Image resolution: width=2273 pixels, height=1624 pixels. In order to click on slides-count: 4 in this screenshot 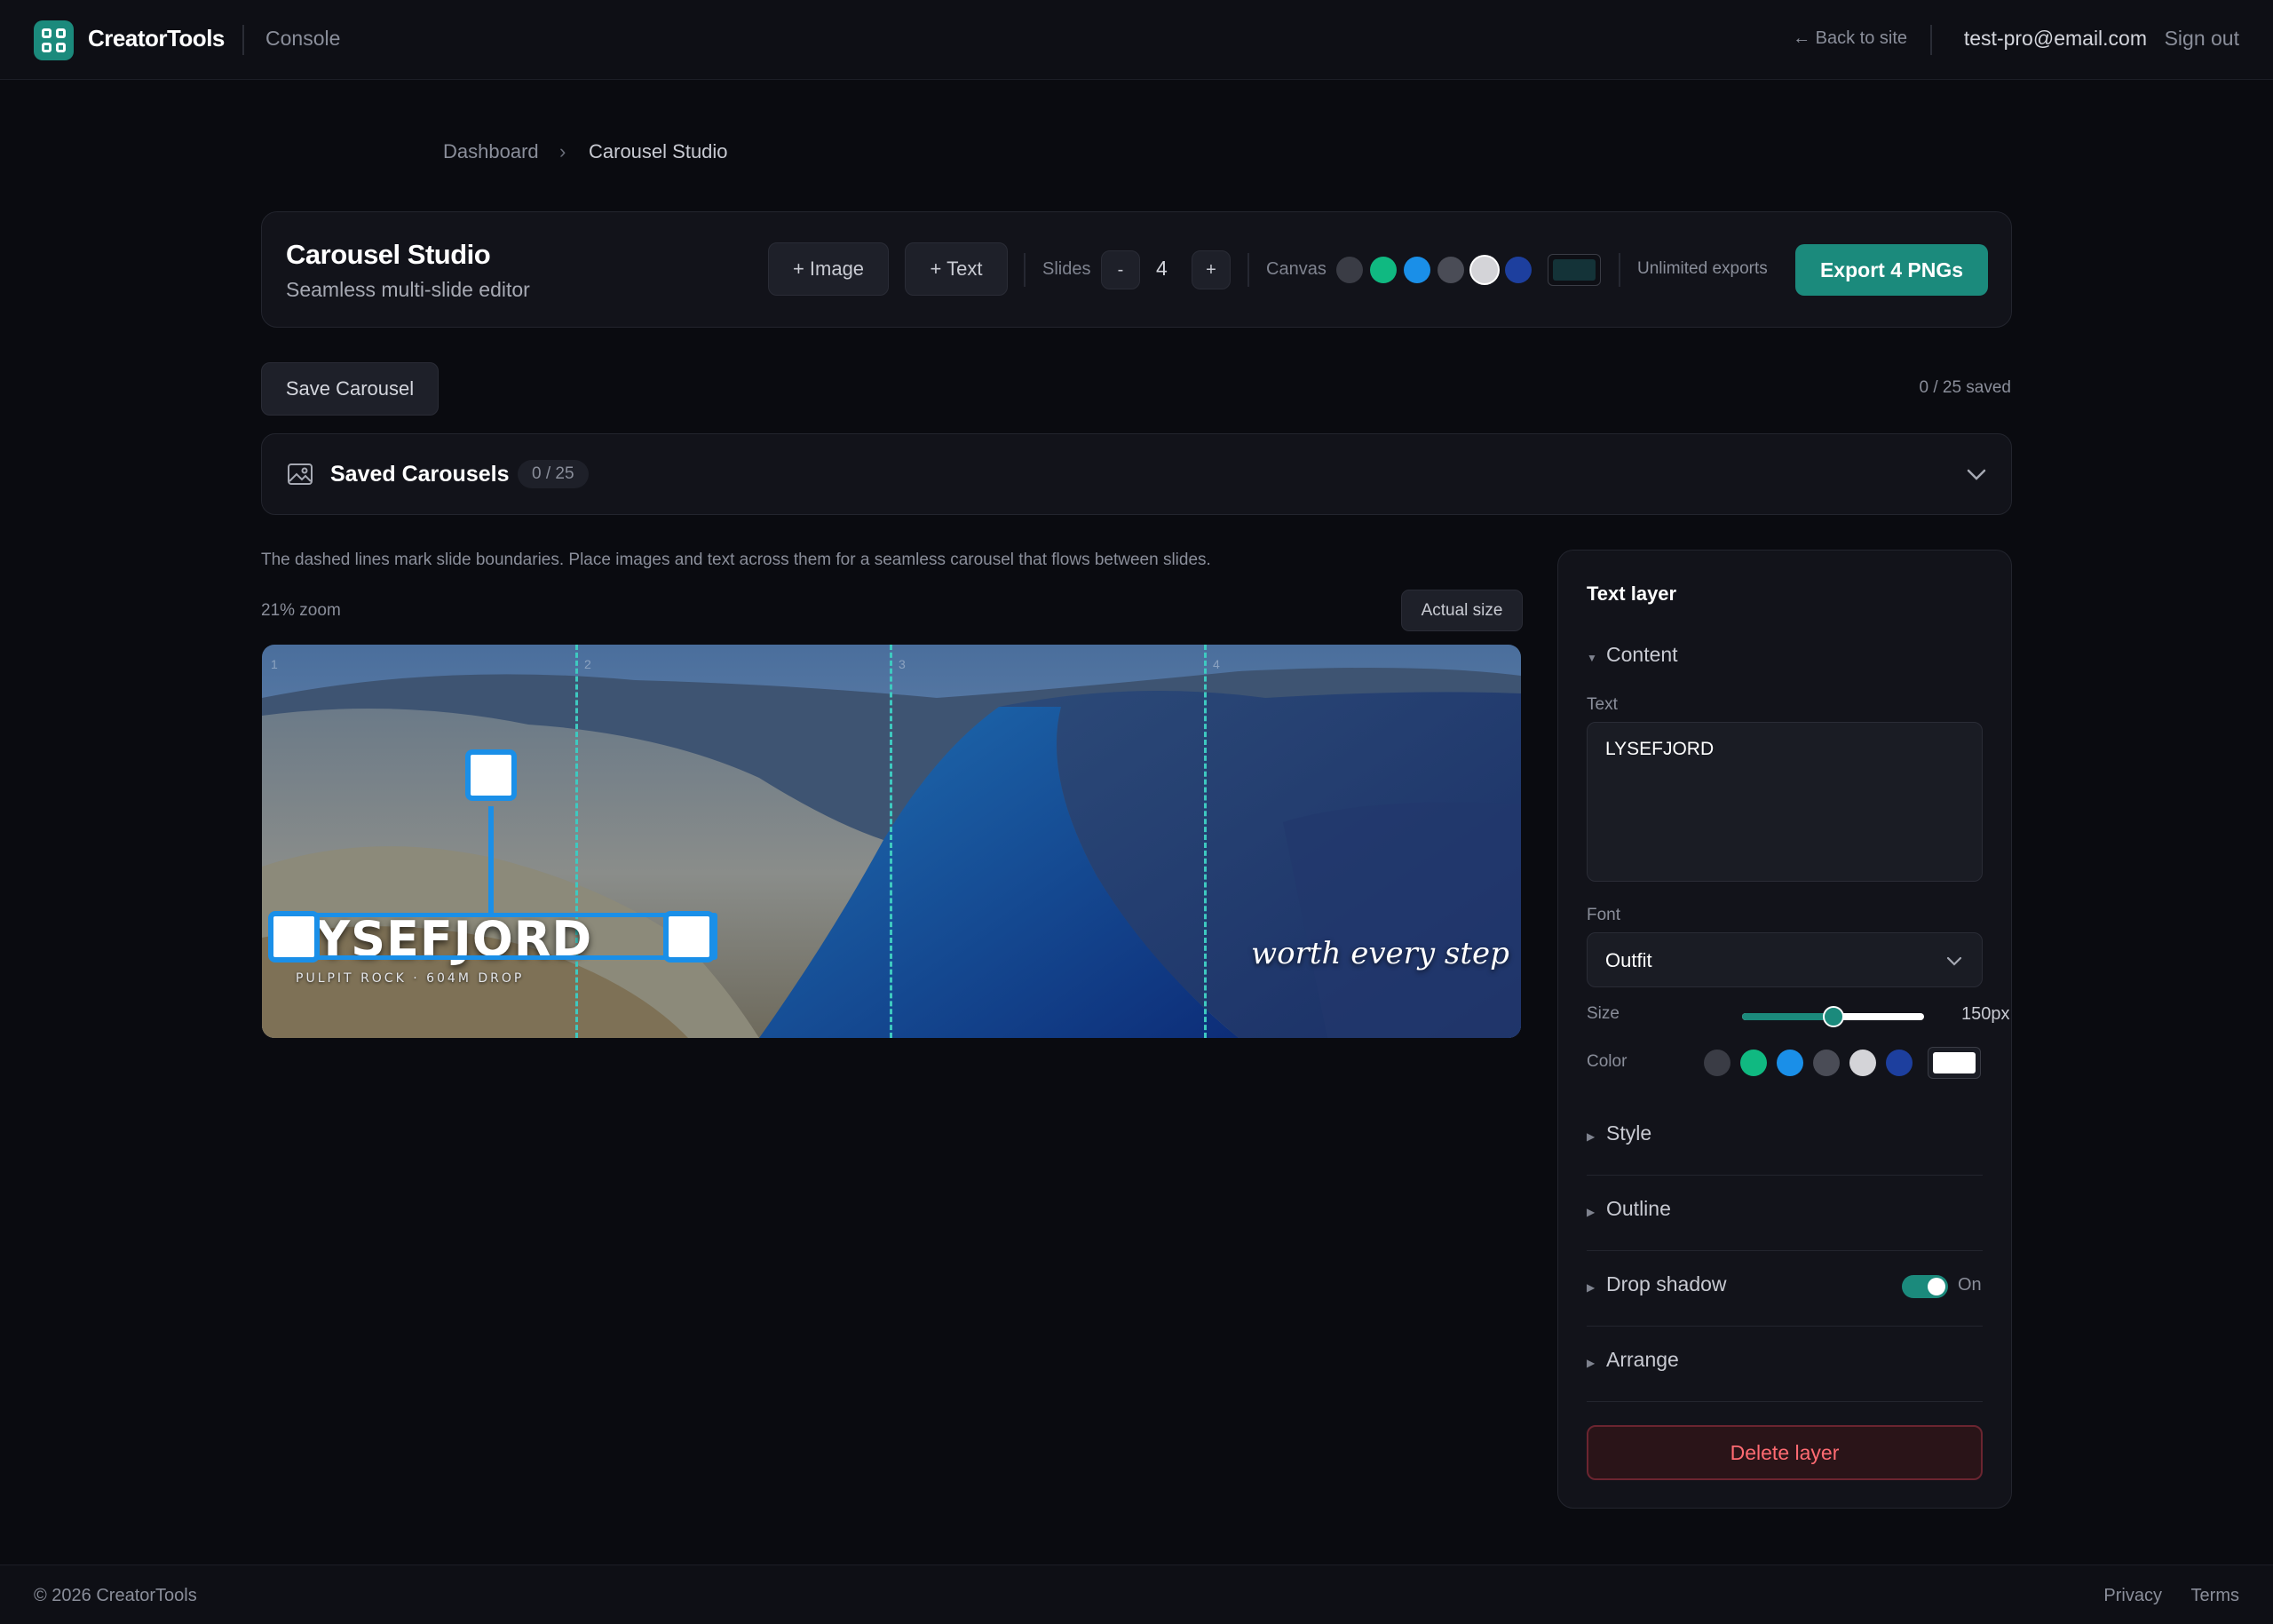, I will do `click(1162, 268)`.